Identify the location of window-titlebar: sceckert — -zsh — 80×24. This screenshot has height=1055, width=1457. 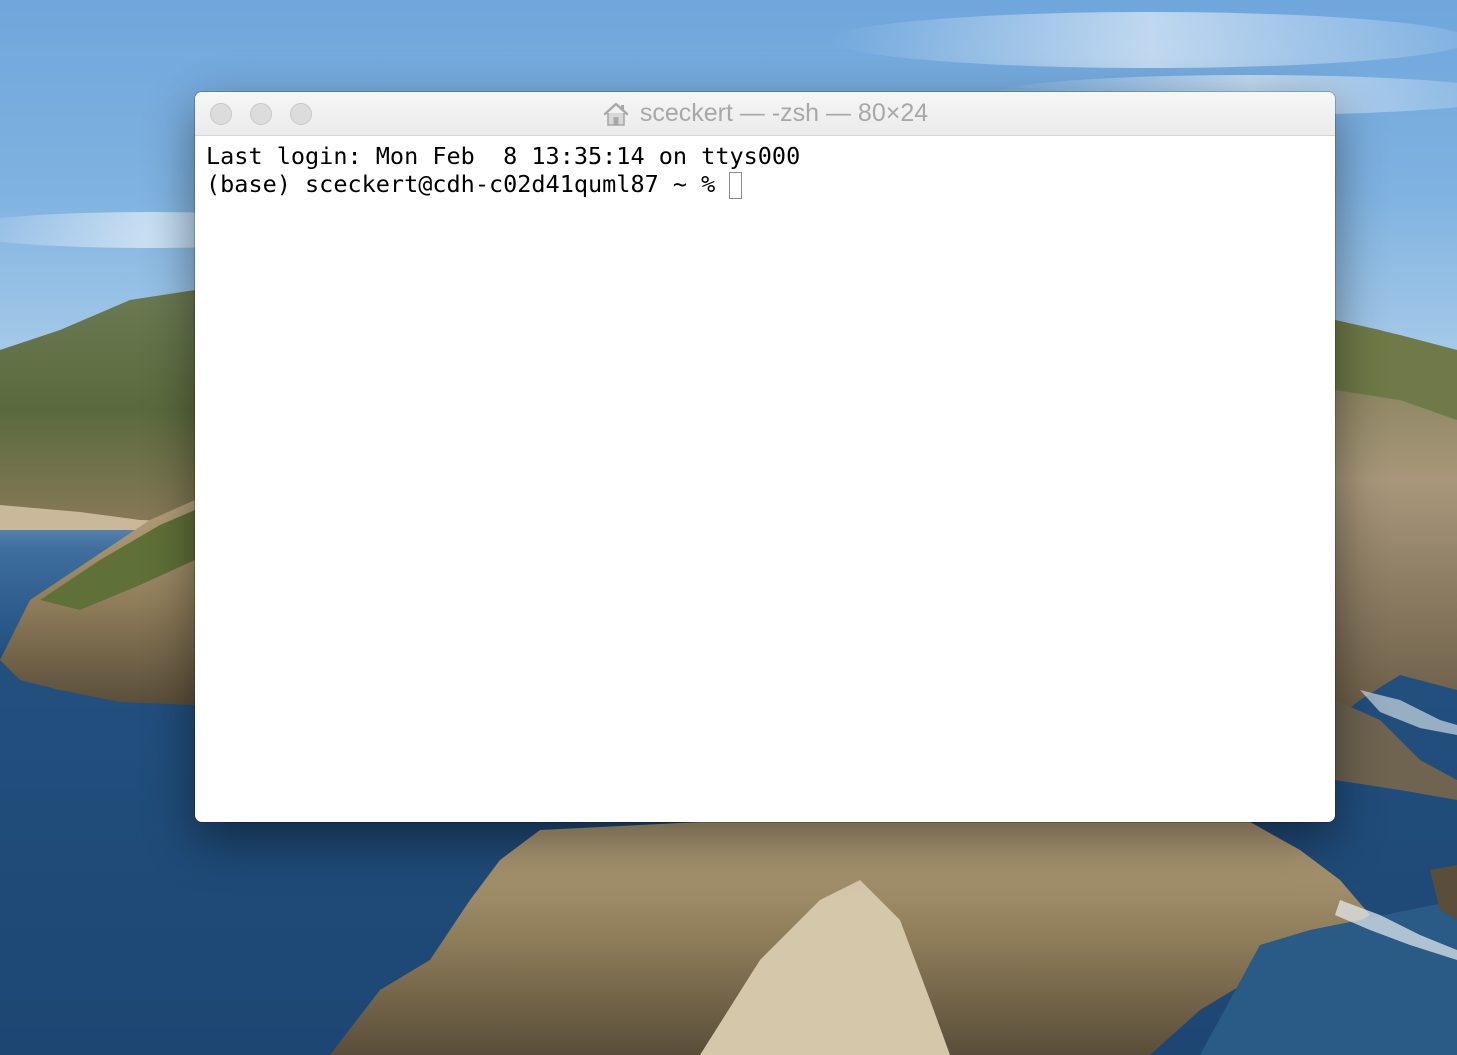
(765, 114).